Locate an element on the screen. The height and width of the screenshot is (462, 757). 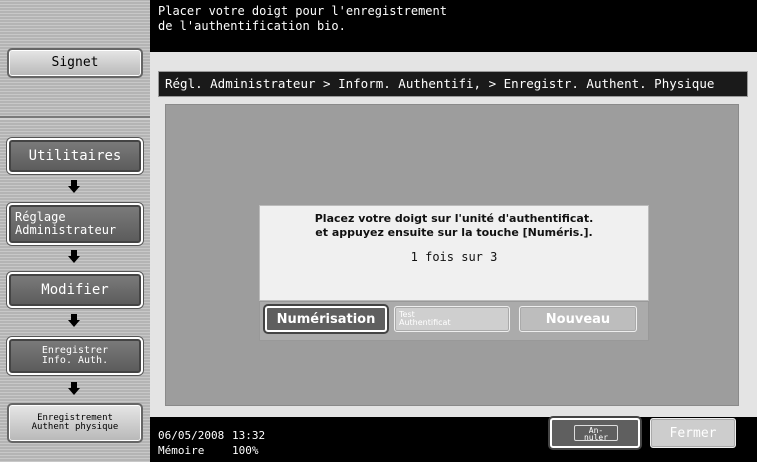
utilitaires-button: Utilitaires is located at coordinates (75, 156).